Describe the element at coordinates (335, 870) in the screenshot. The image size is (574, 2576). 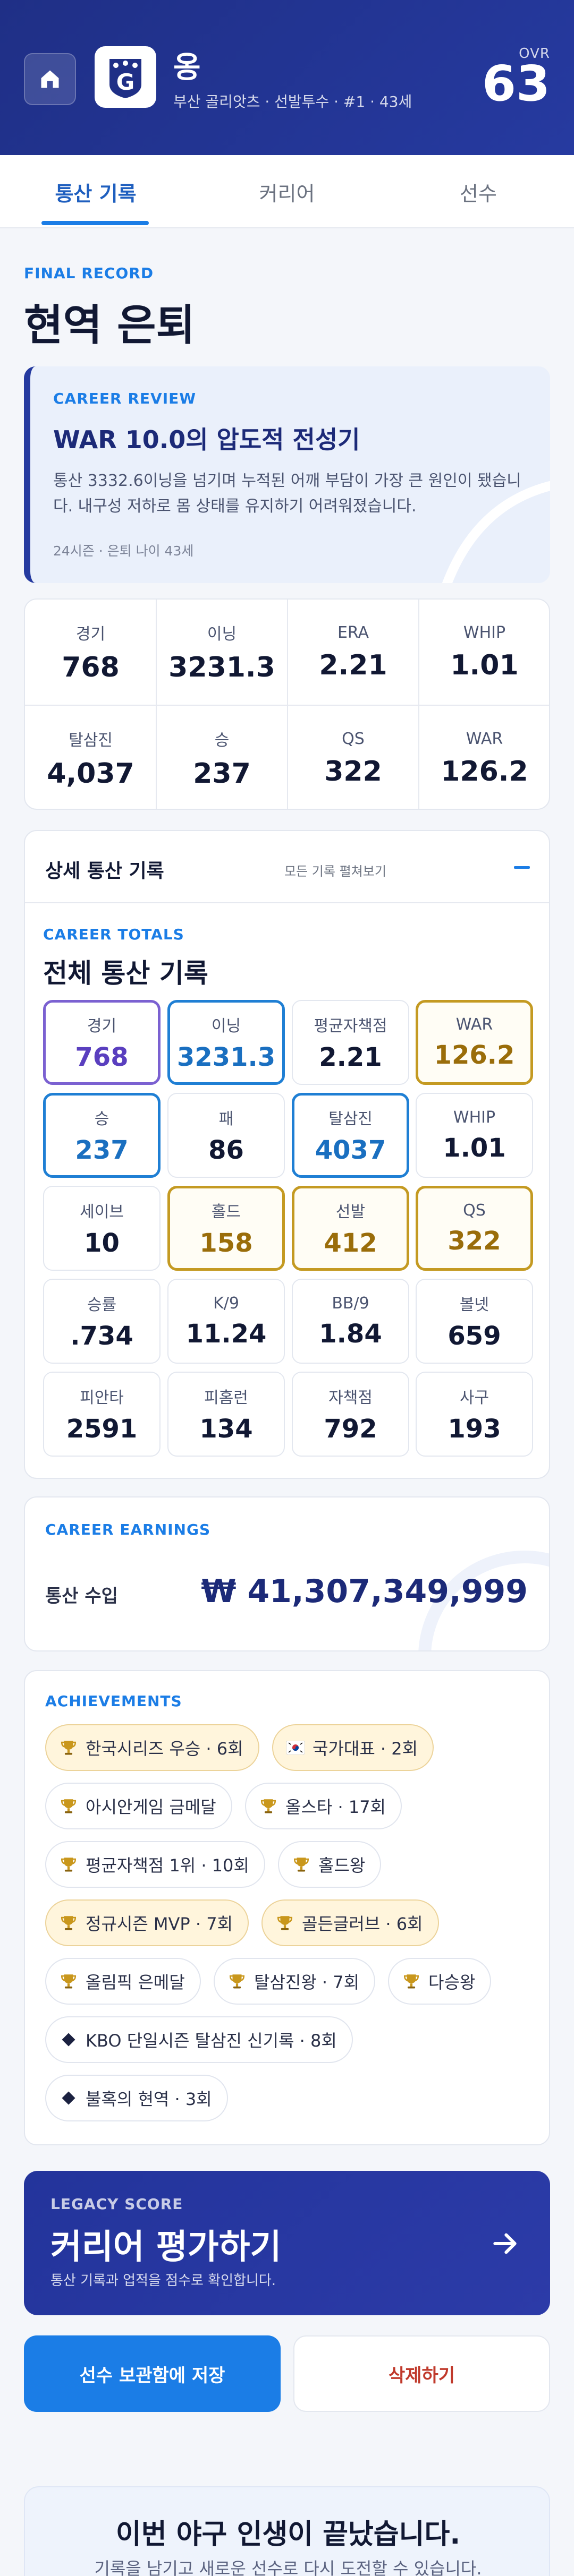
I see `expand-all-link: 모든 기록 펼쳐보기` at that location.